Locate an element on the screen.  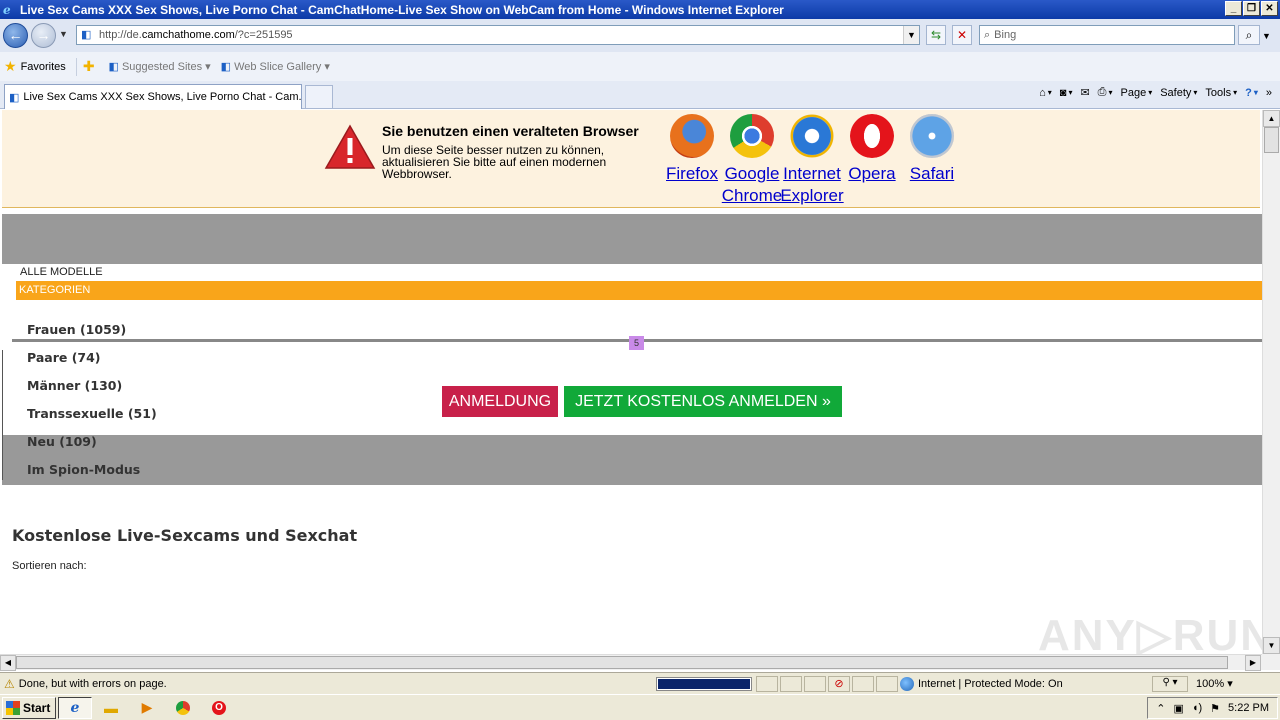
new-tab-button is located at coordinates (319, 97).